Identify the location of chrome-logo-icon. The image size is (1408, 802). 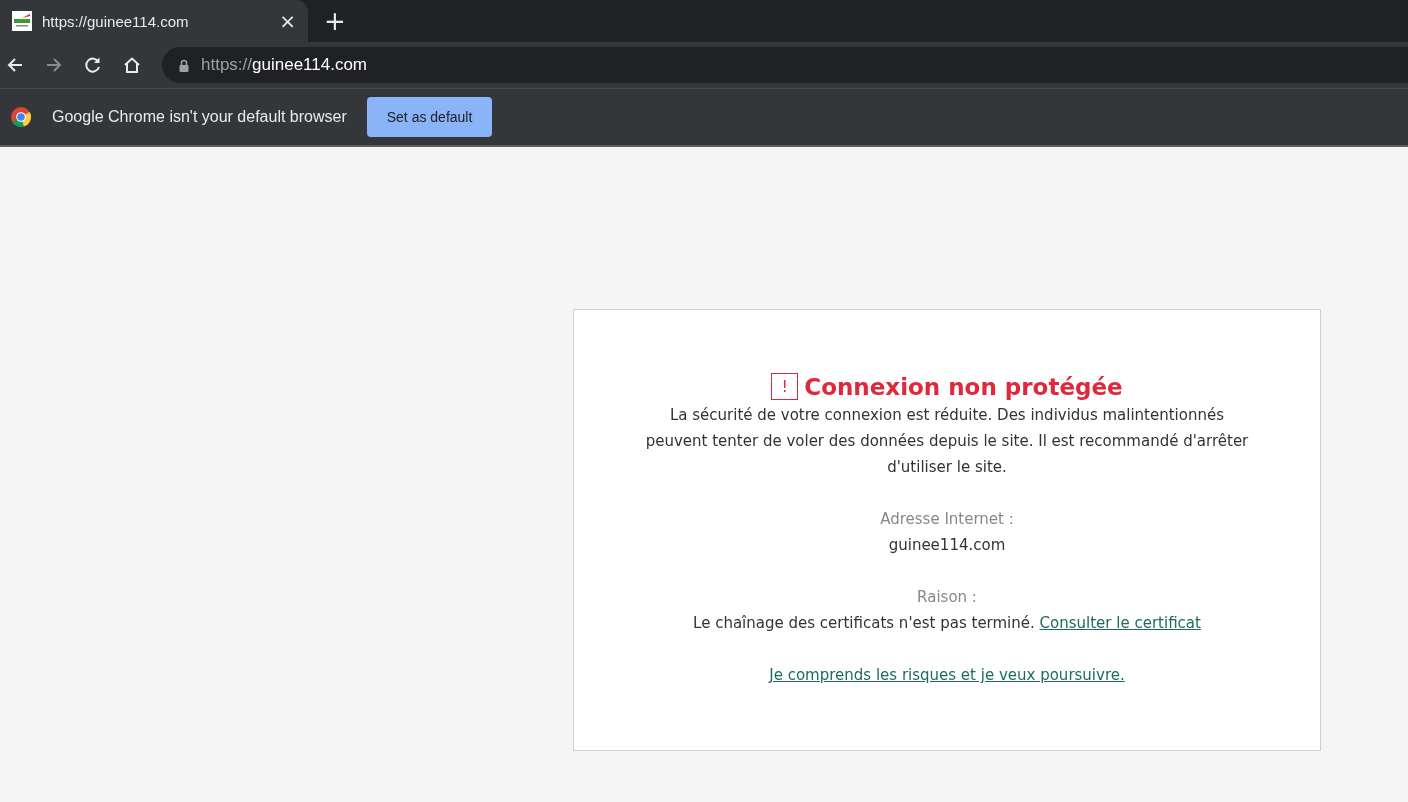
(21, 117).